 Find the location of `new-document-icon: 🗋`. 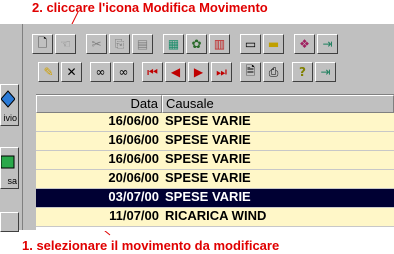

new-document-icon: 🗋 is located at coordinates (42, 44).